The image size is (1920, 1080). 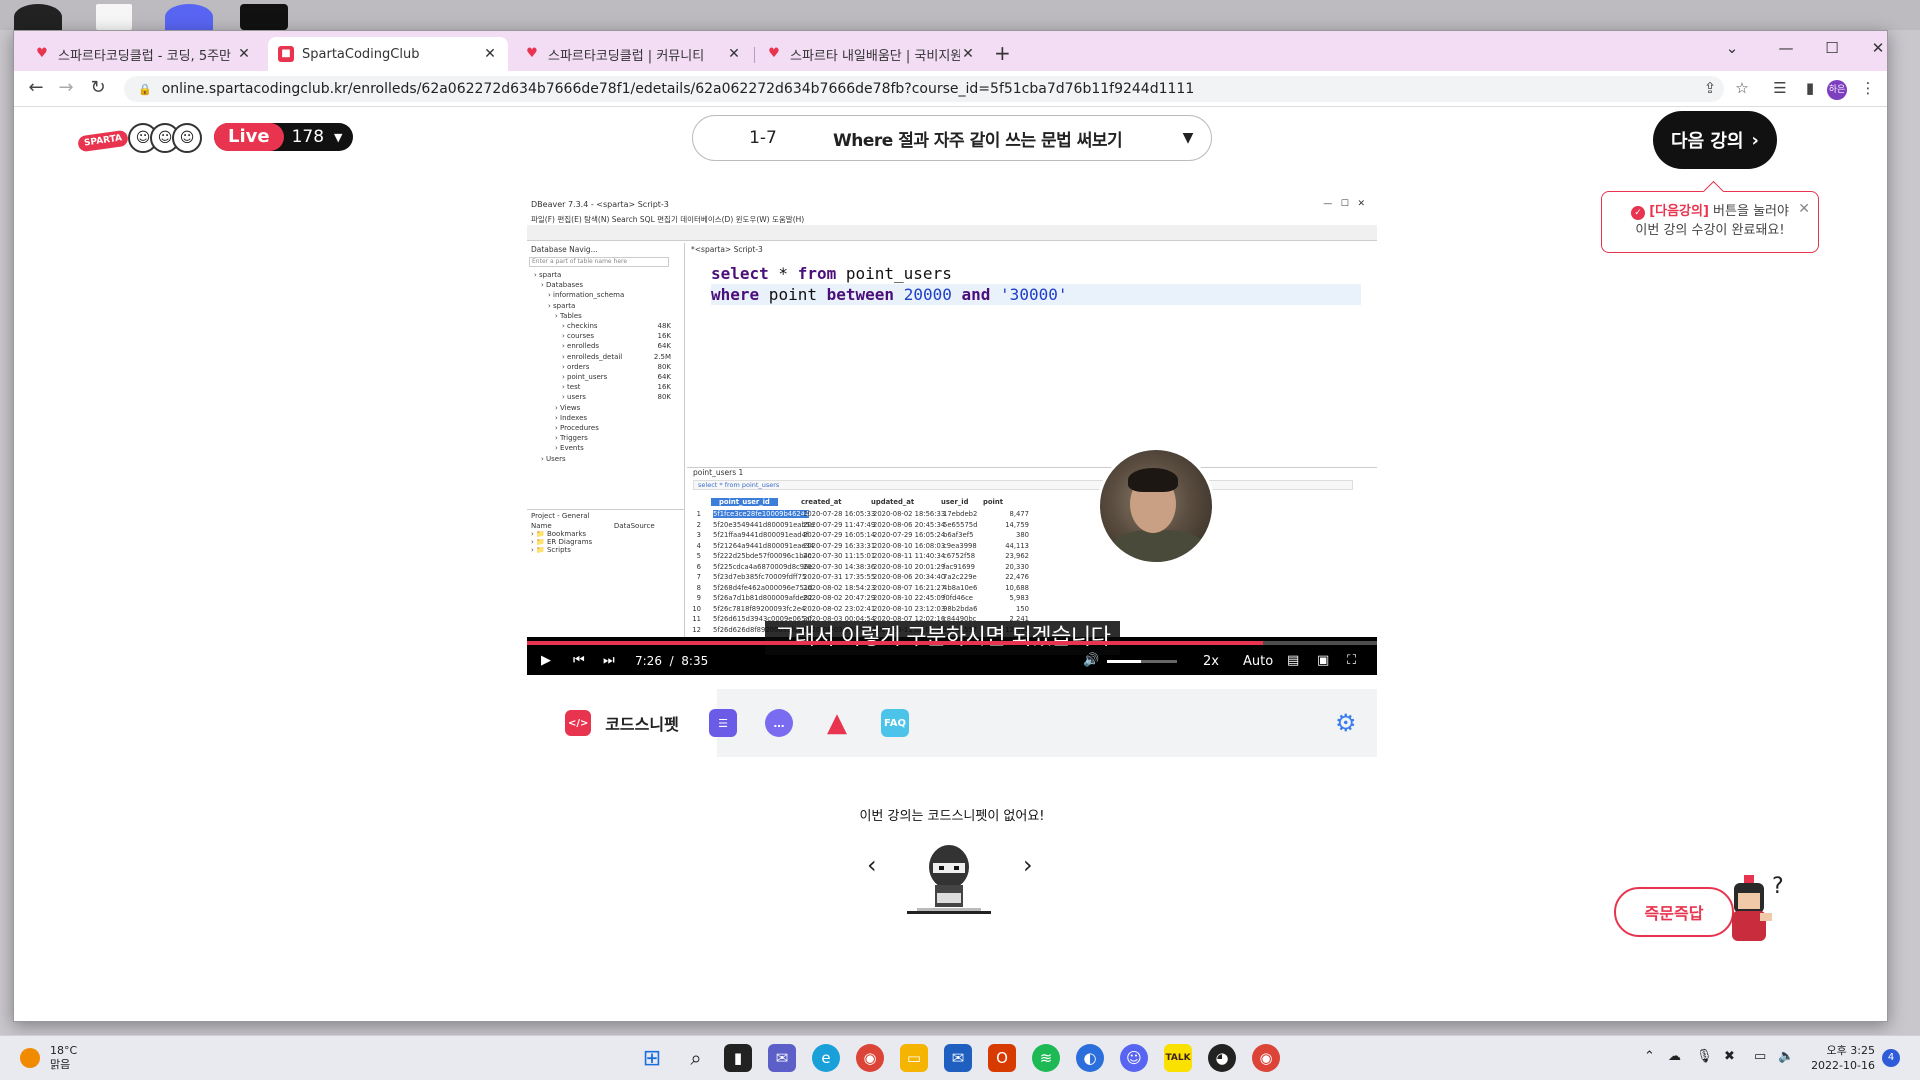 I want to click on column-header: user_id, so click(x=954, y=502).